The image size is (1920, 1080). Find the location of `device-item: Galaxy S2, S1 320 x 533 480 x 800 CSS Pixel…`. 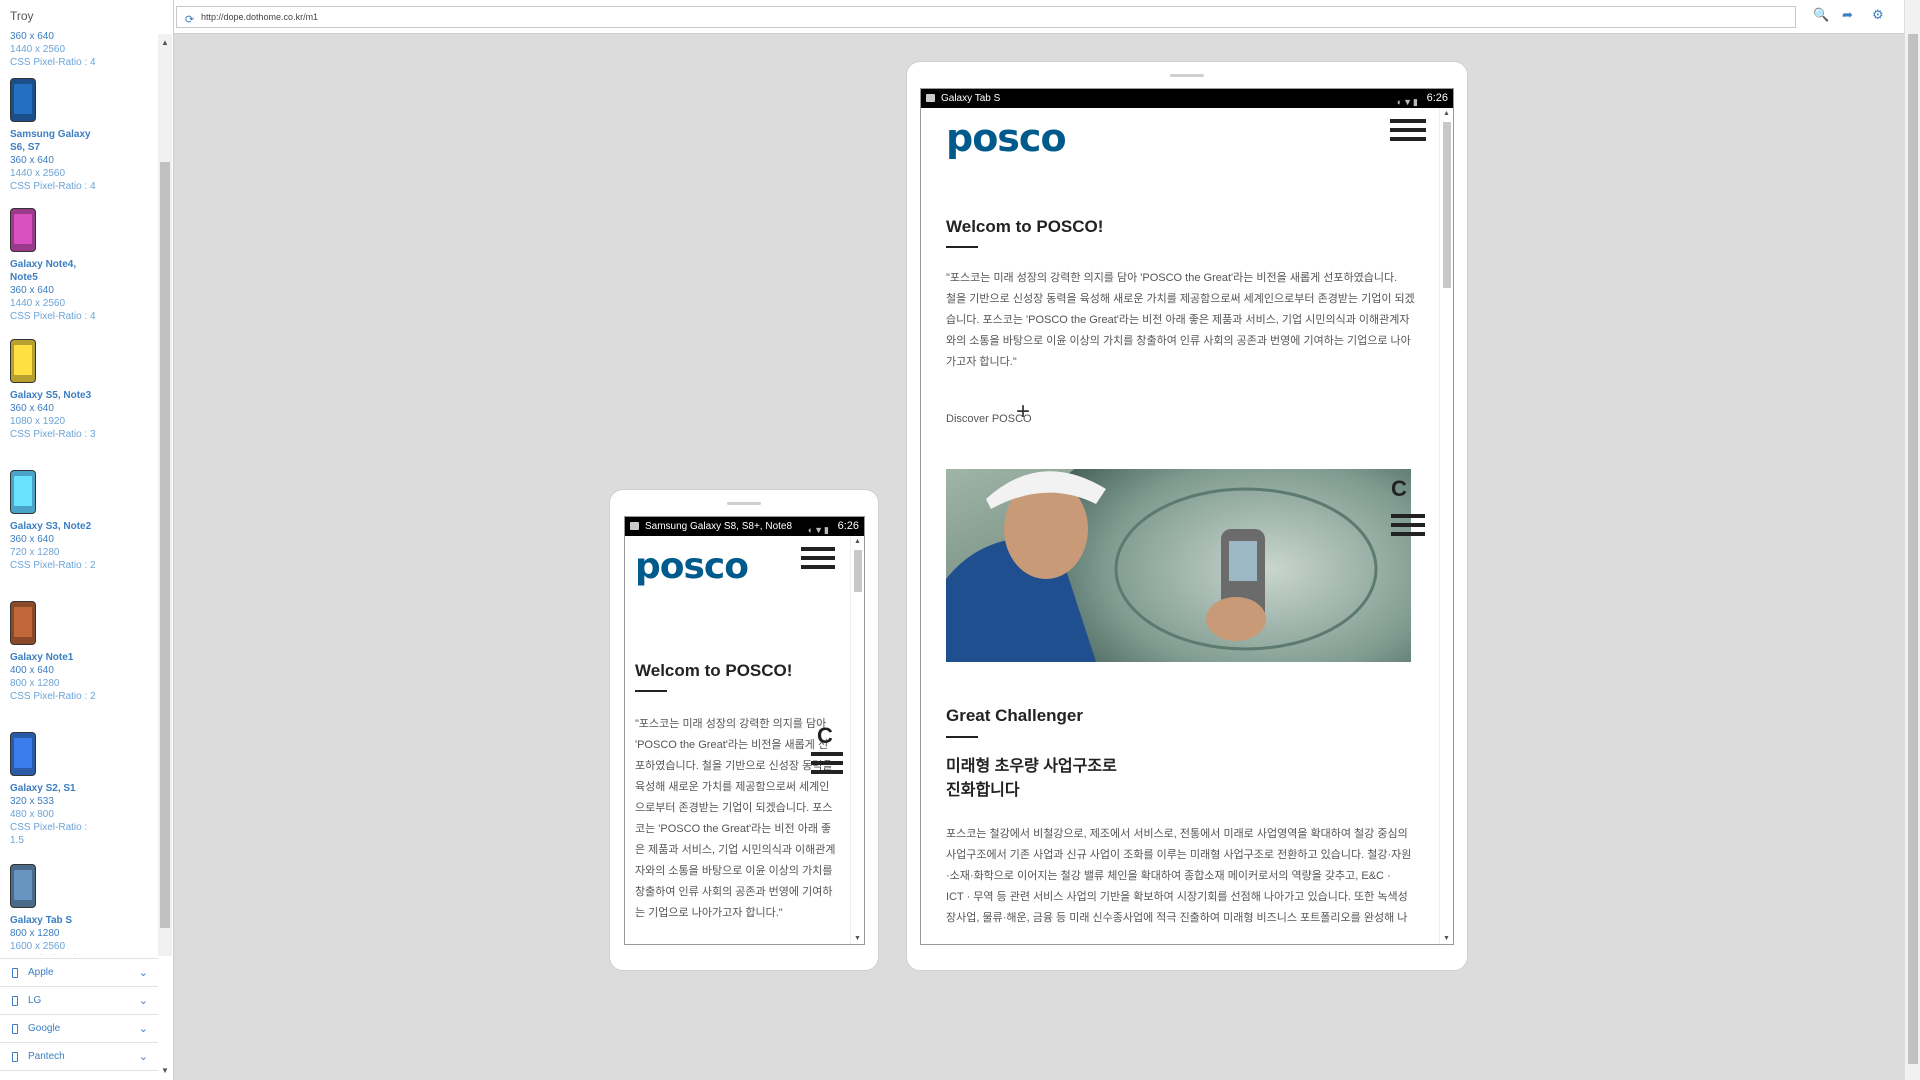

device-item: Galaxy S2, S1 320 x 533 480 x 800 CSS Pixel… is located at coordinates (80, 789).